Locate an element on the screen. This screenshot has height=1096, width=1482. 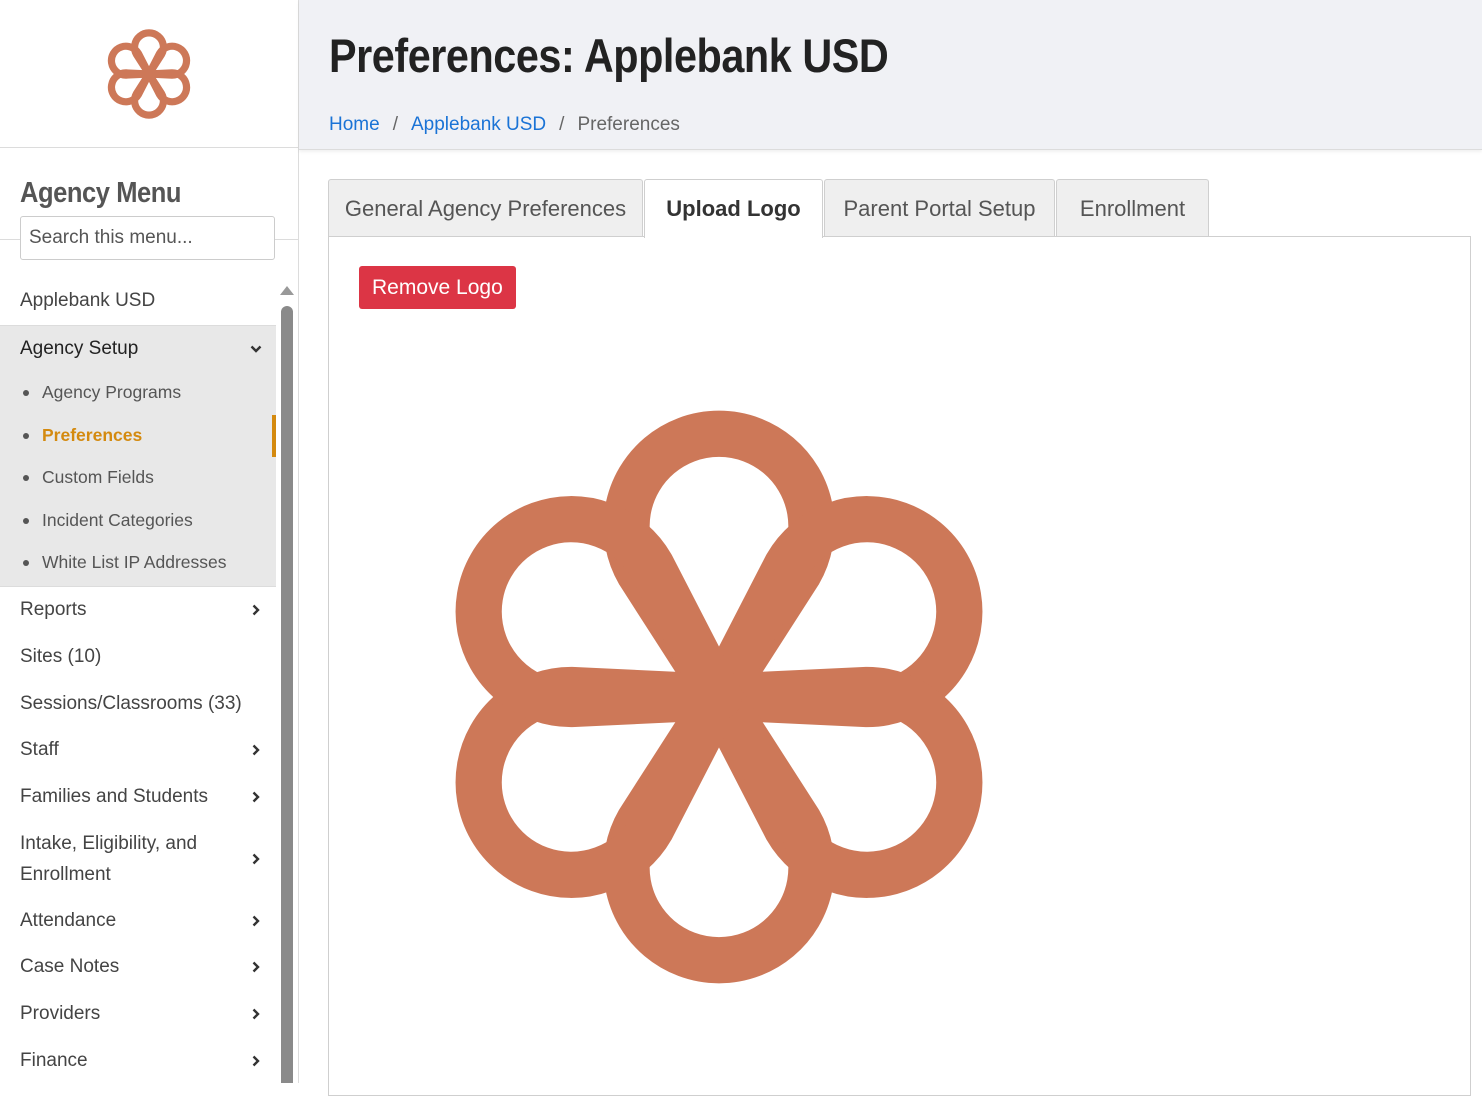
submenu-item-incident-categories: Incident Categories is located at coordinates (138, 520).